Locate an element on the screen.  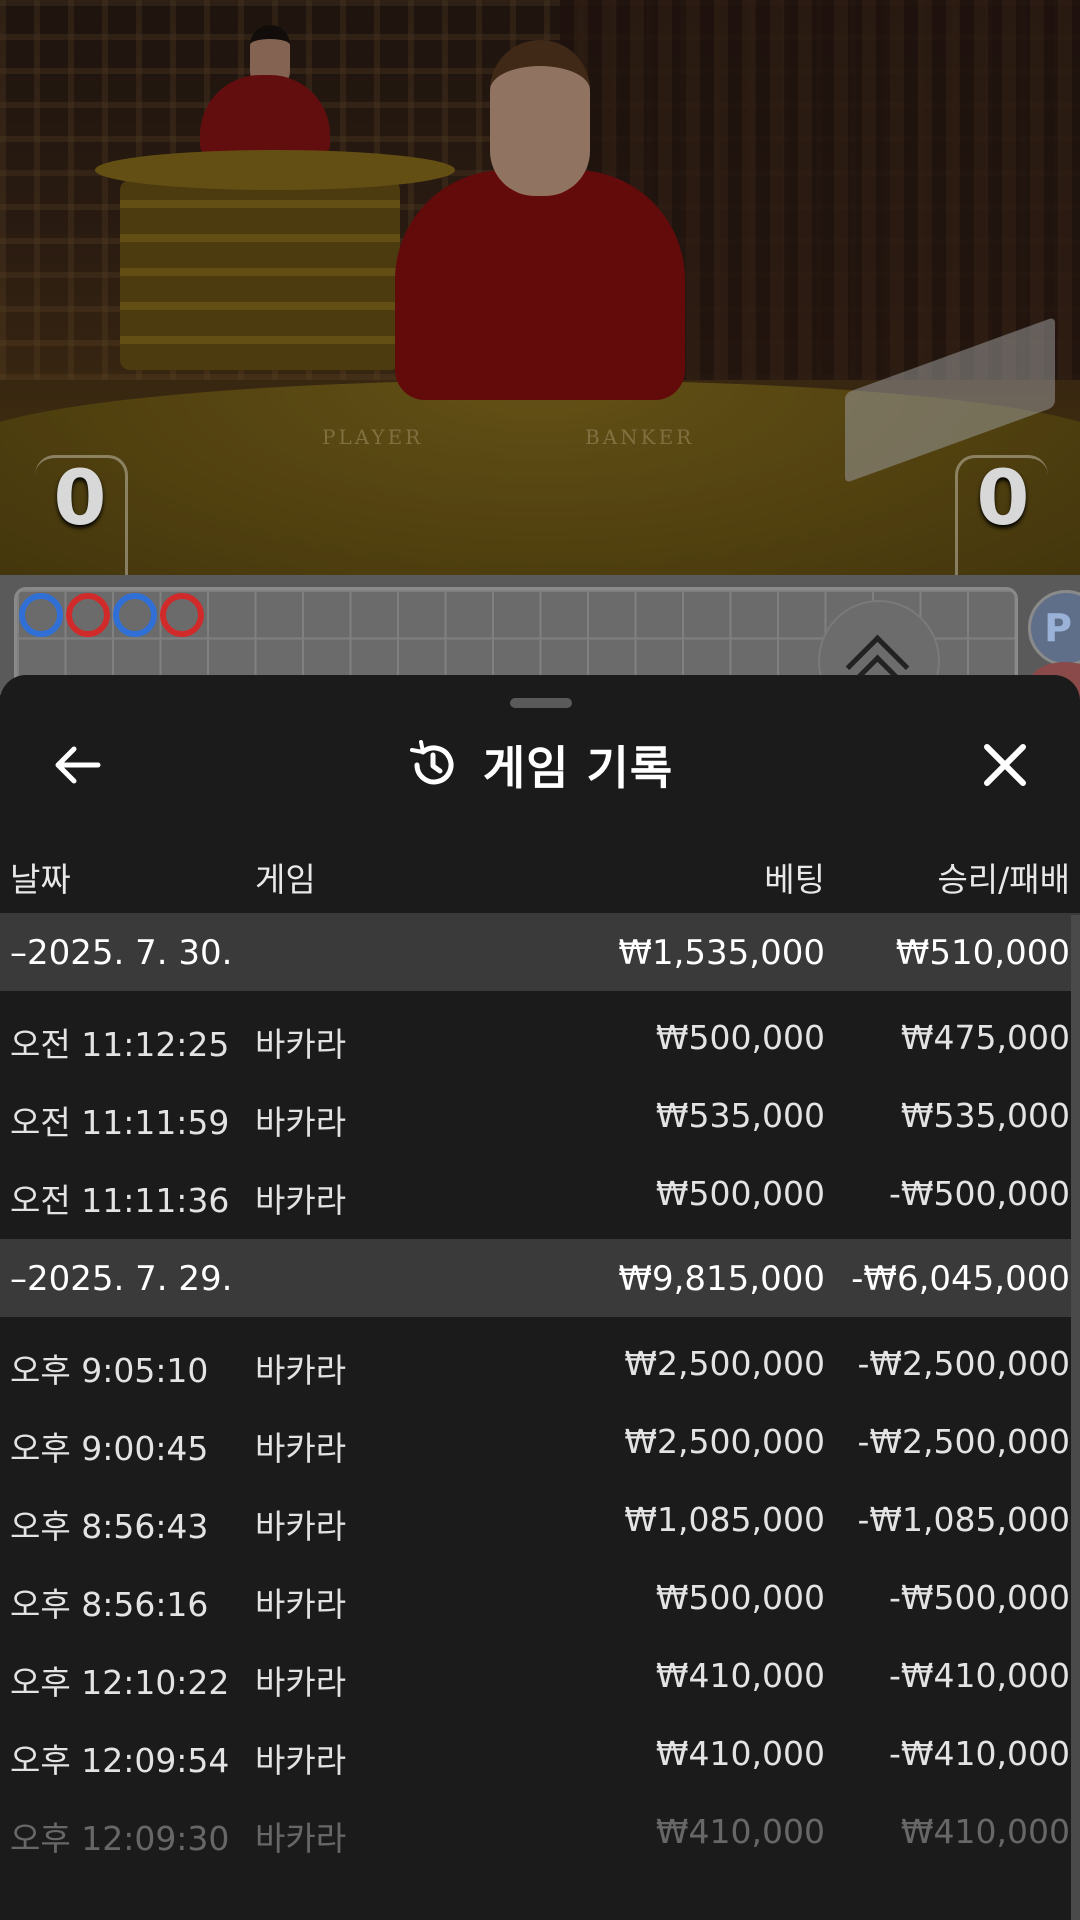
player-score: 0 is located at coordinates (81, 515).